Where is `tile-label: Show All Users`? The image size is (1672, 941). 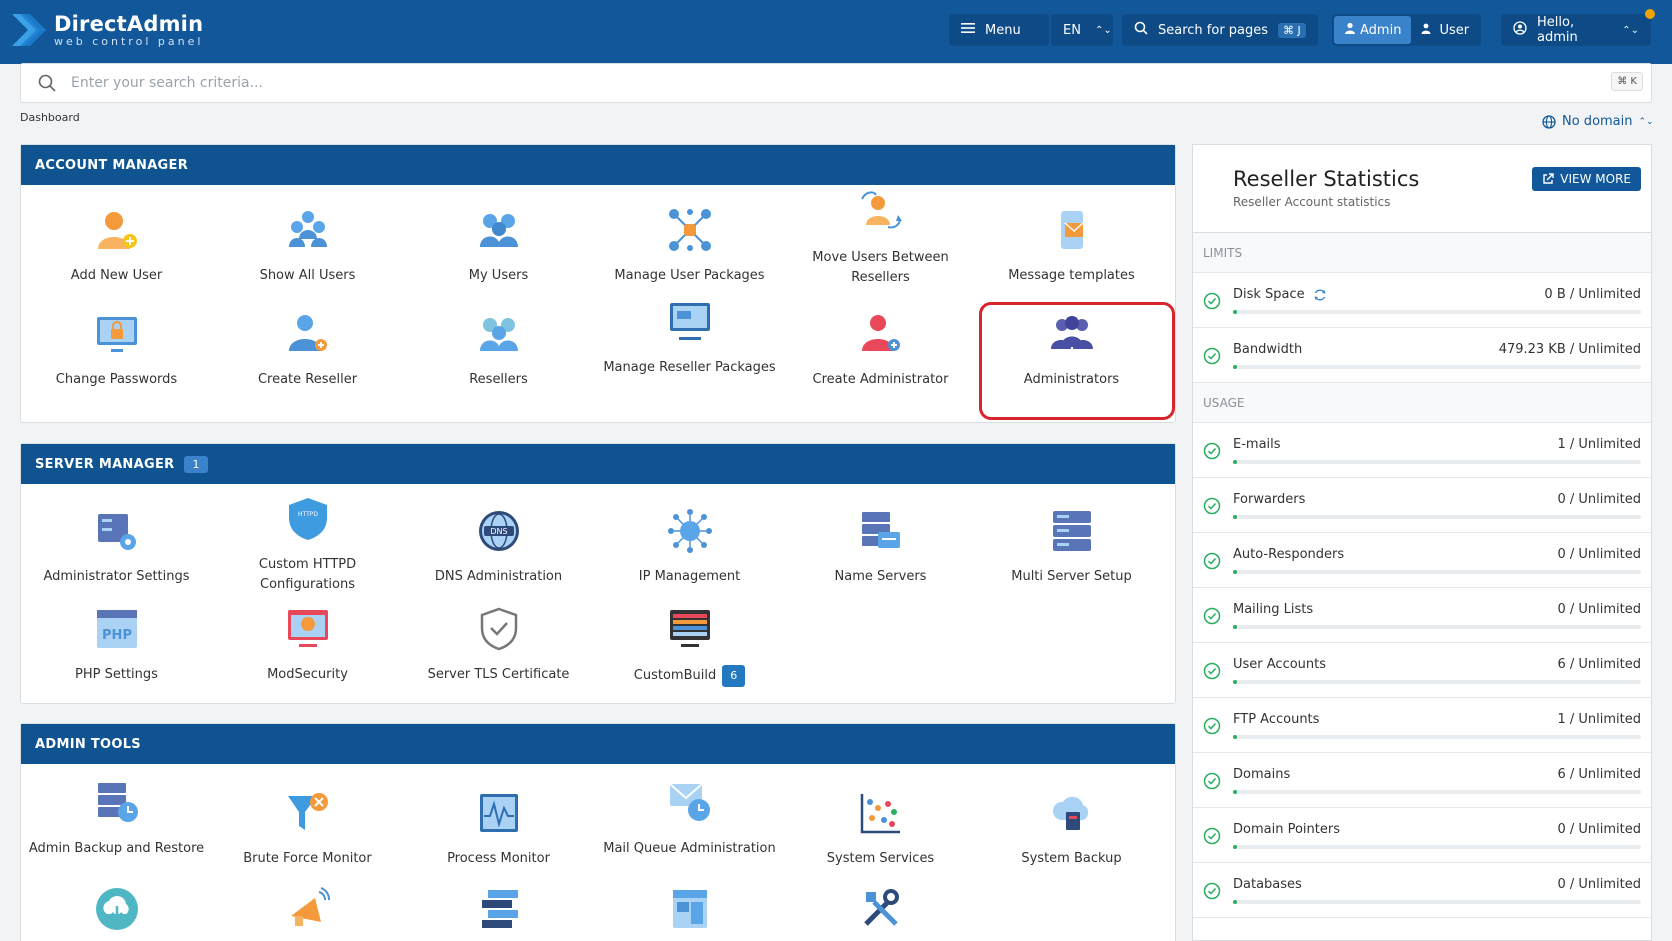
tile-label: Show All Users is located at coordinates (307, 275).